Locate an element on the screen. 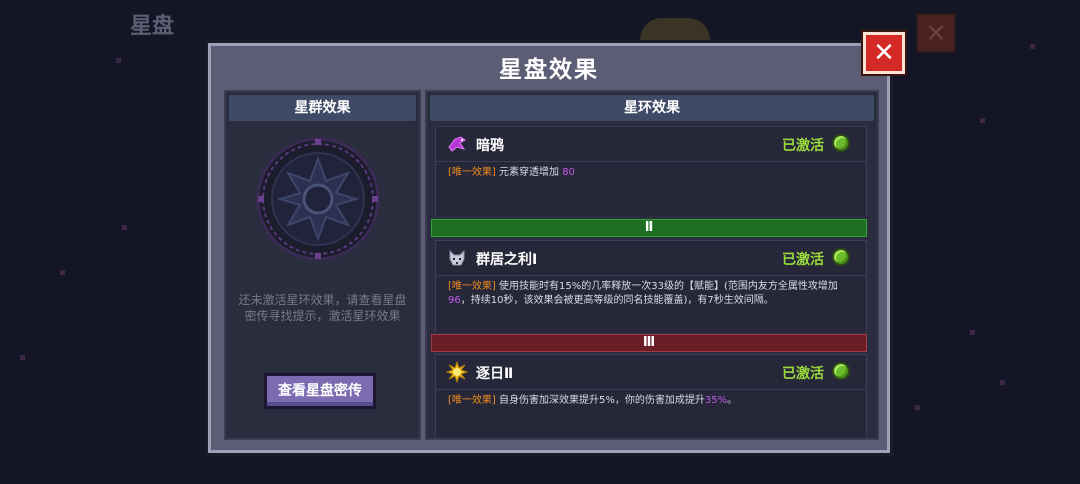 This screenshot has width=1080, height=484. wolf-icon is located at coordinates (457, 257).